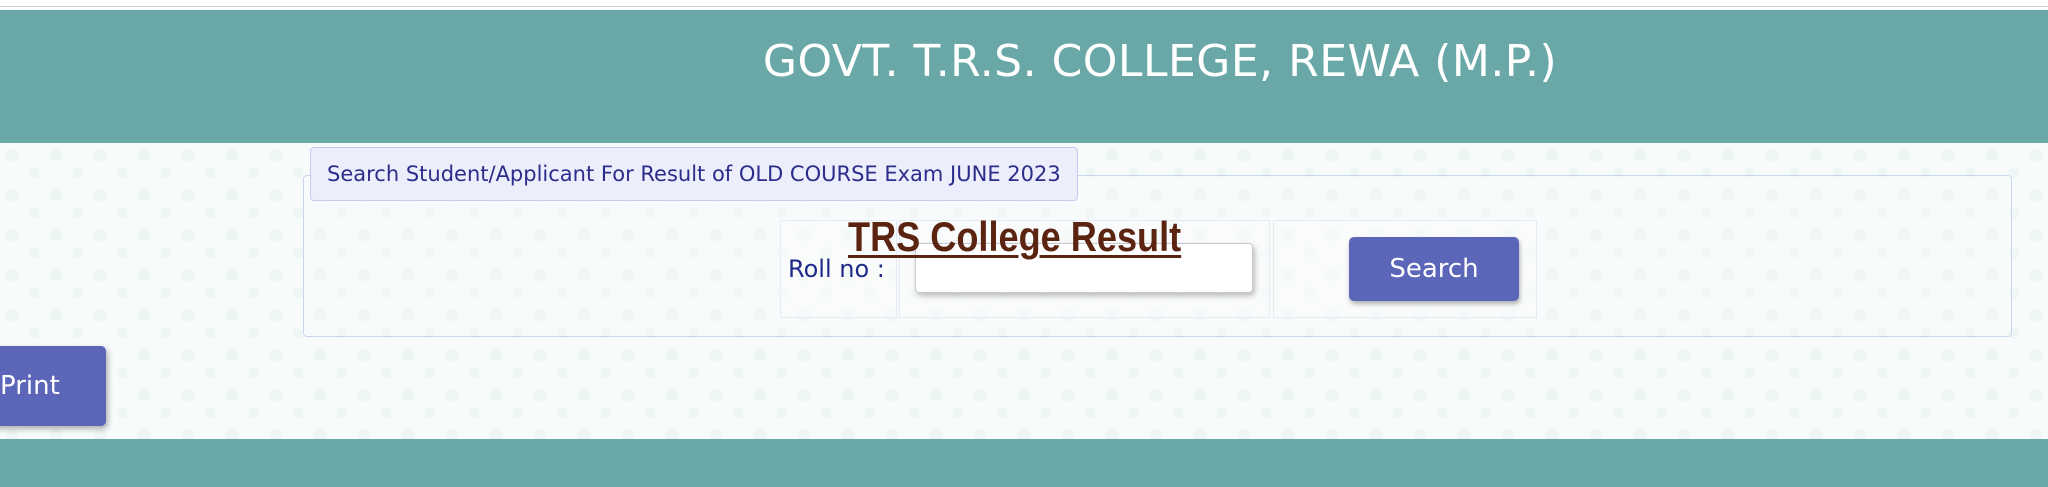 Image resolution: width=2048 pixels, height=487 pixels. I want to click on footer-bar, so click(1024, 463).